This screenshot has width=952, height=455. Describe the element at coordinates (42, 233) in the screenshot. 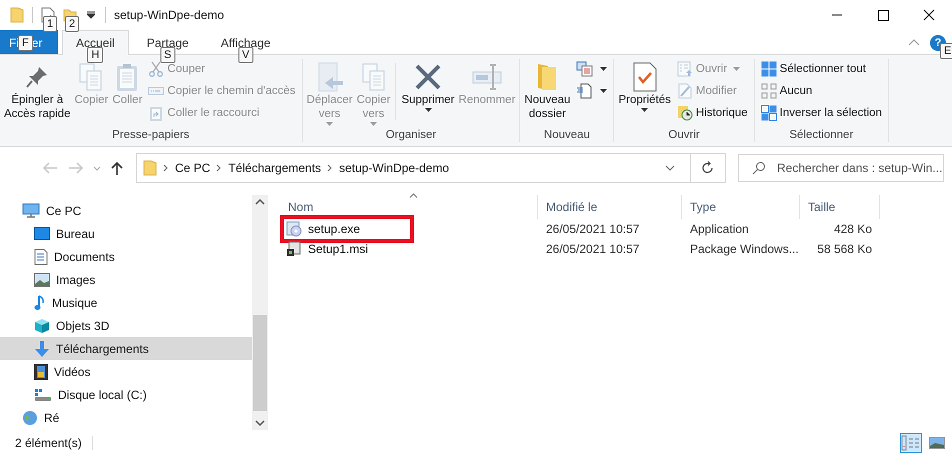

I see `desktop-icon` at that location.